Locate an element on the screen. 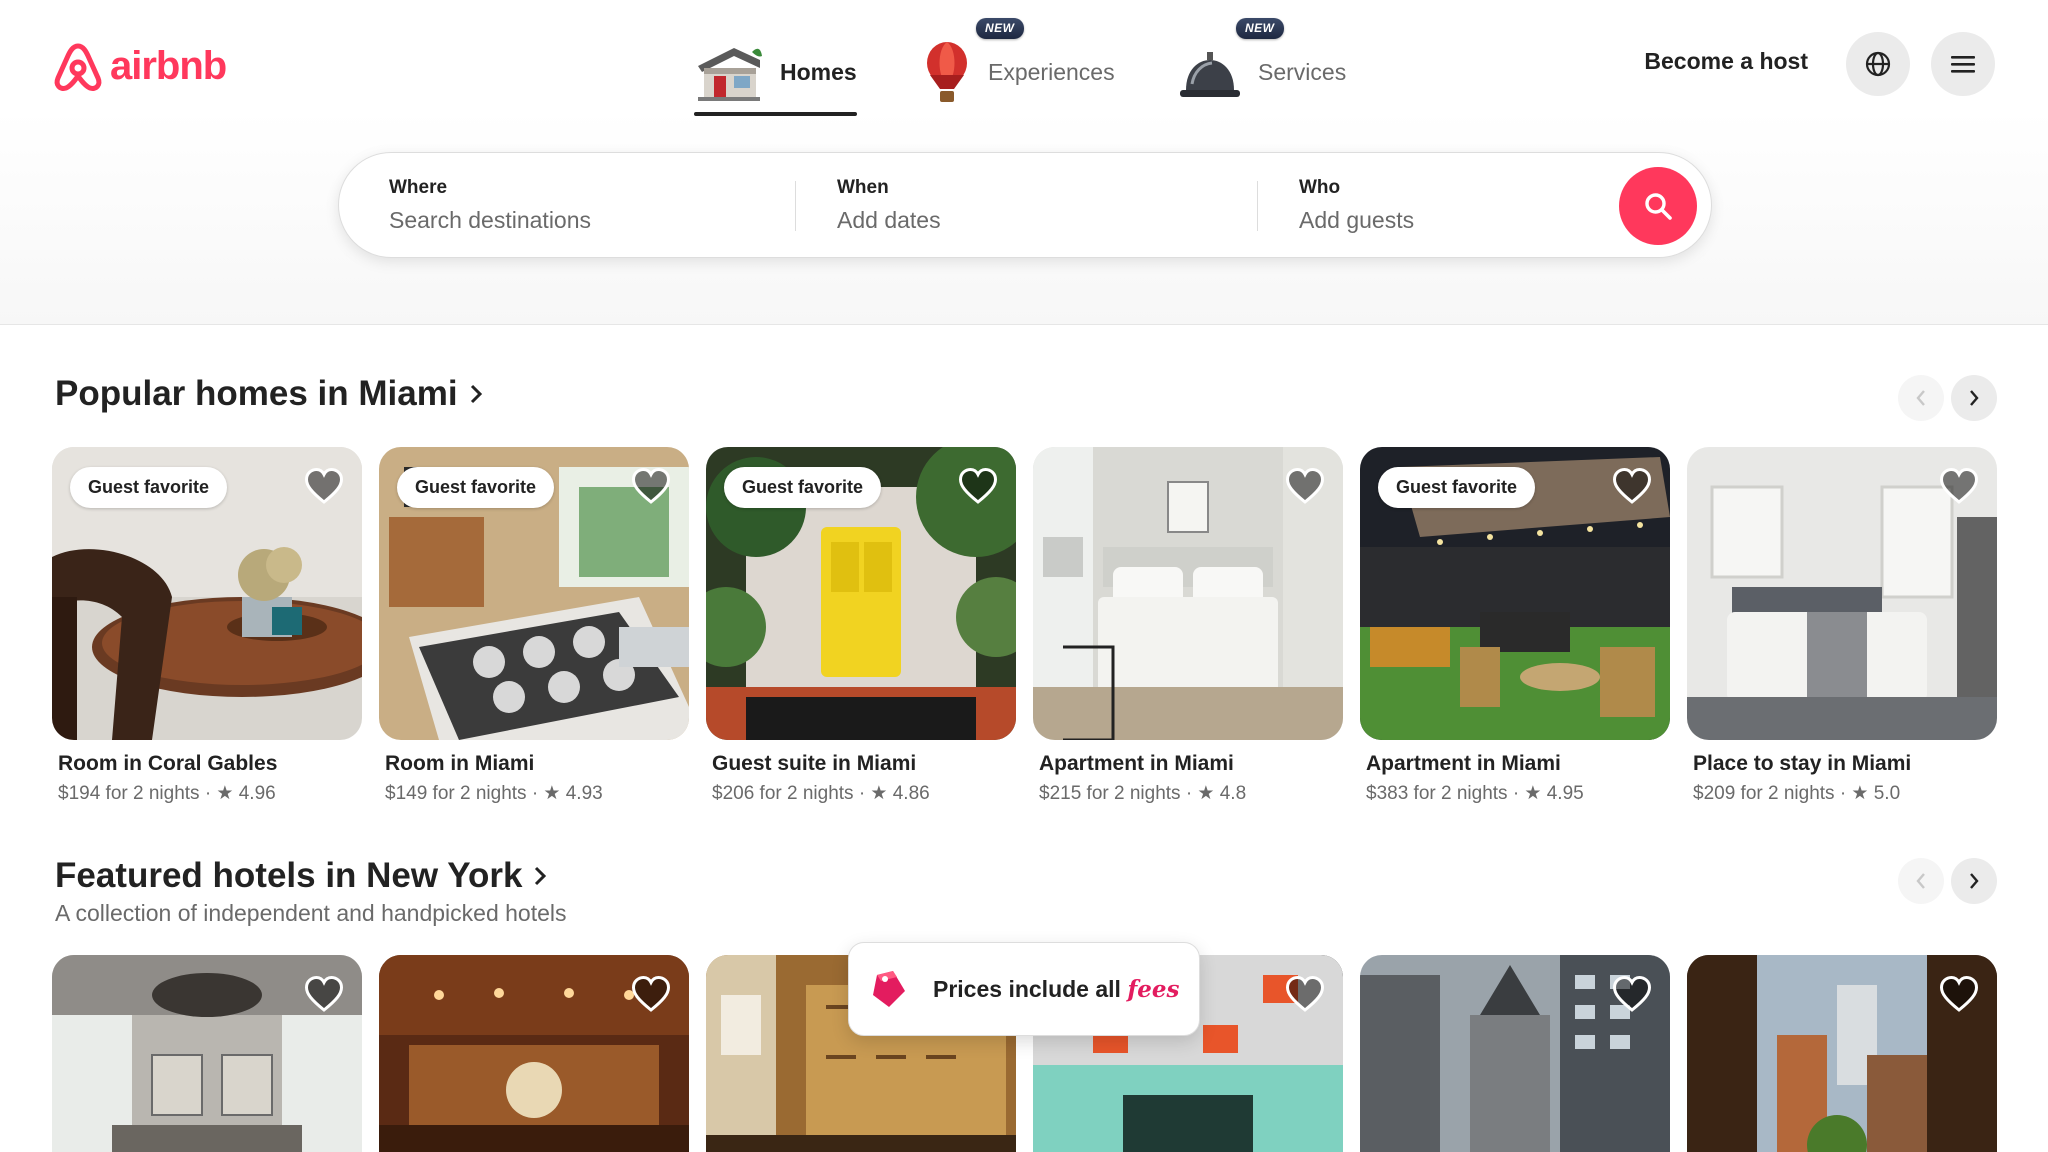 This screenshot has height=1152, width=2048. when-label: When is located at coordinates (863, 187).